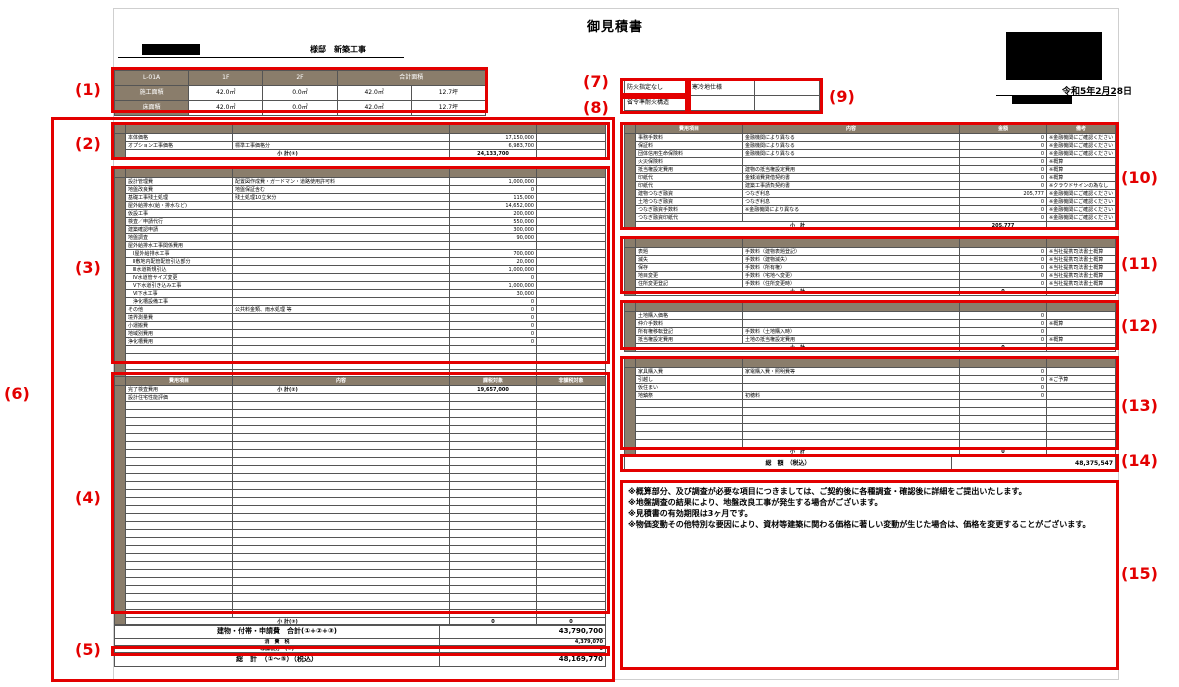  I want to click on document-title: 御見積書, so click(614, 27).